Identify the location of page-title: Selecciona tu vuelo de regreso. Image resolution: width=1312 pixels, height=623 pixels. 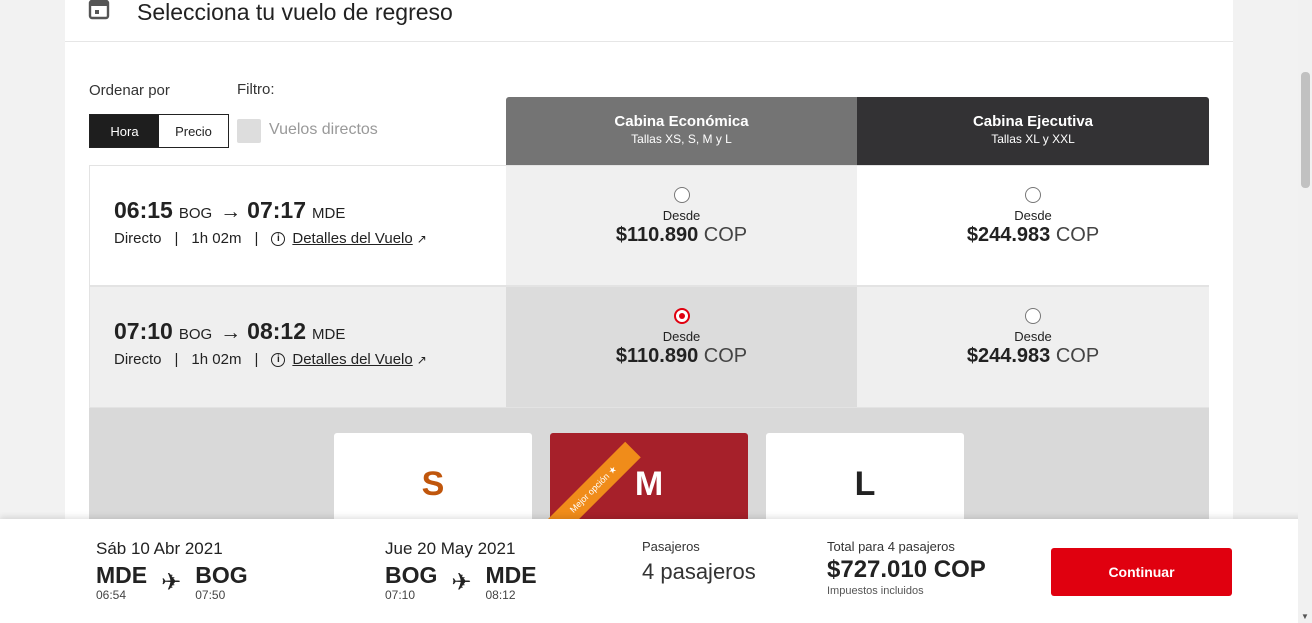
(295, 12).